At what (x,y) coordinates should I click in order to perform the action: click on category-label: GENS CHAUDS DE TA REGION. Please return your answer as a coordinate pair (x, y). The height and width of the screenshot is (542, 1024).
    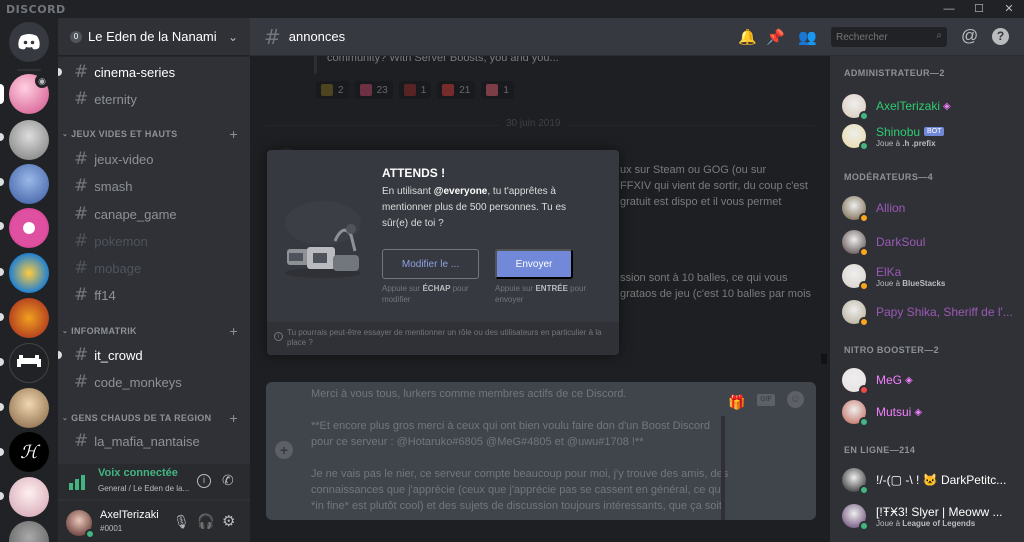
    Looking at the image, I should click on (141, 418).